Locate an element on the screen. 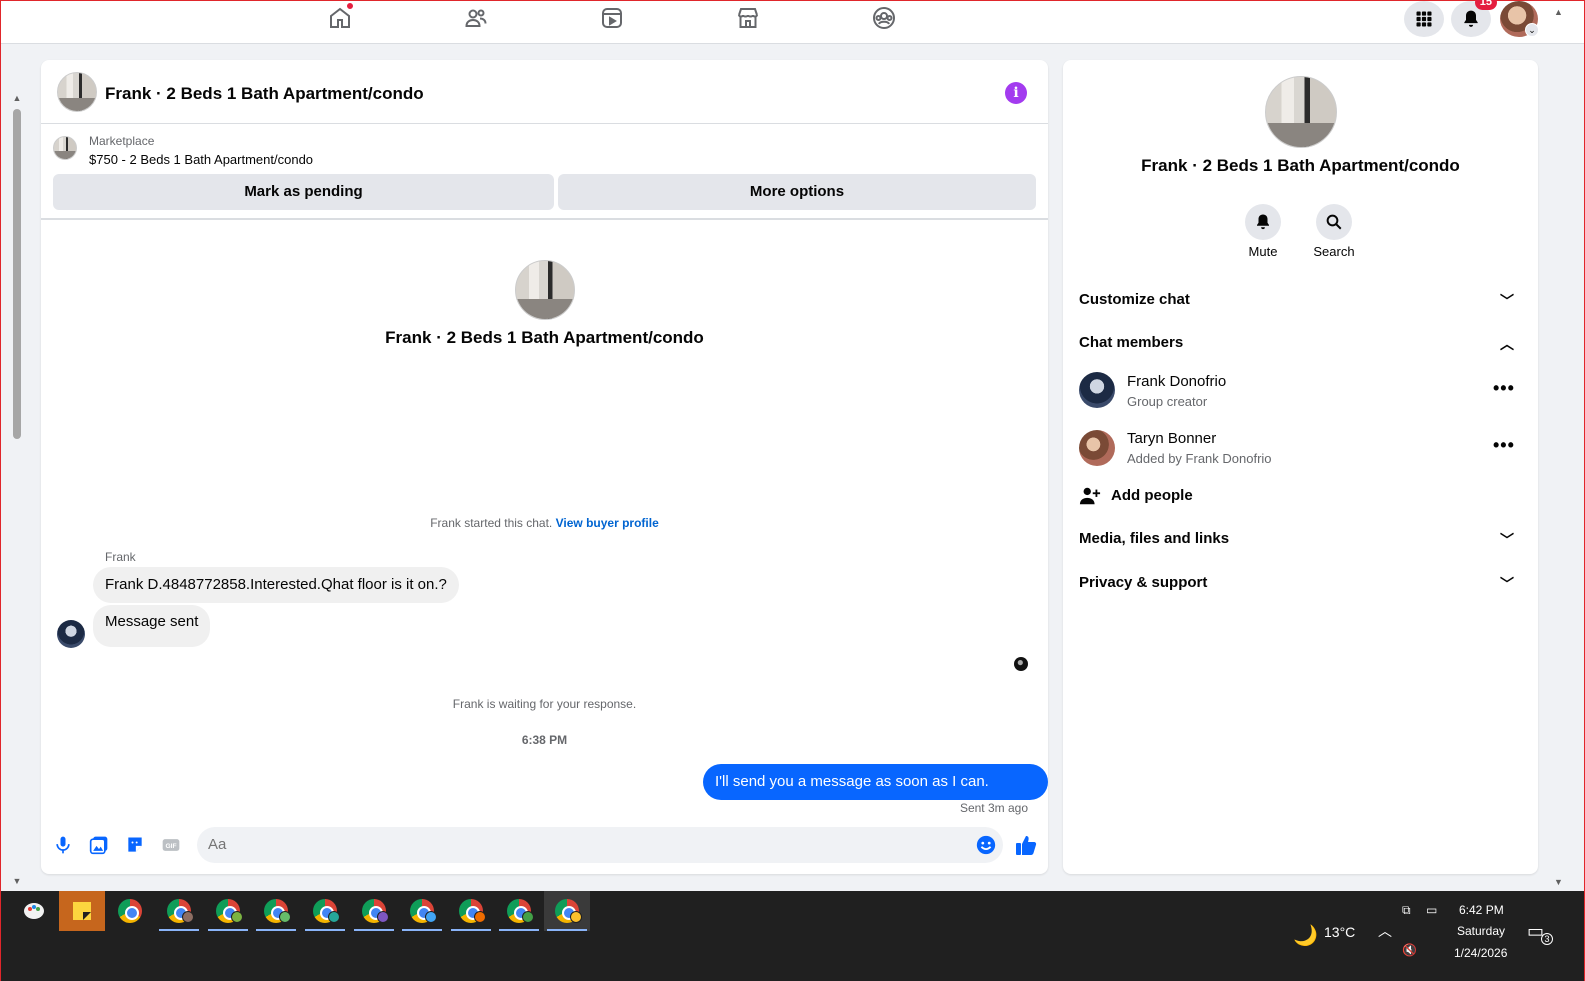 This screenshot has height=981, width=1585. search-icon is located at coordinates (1334, 222).